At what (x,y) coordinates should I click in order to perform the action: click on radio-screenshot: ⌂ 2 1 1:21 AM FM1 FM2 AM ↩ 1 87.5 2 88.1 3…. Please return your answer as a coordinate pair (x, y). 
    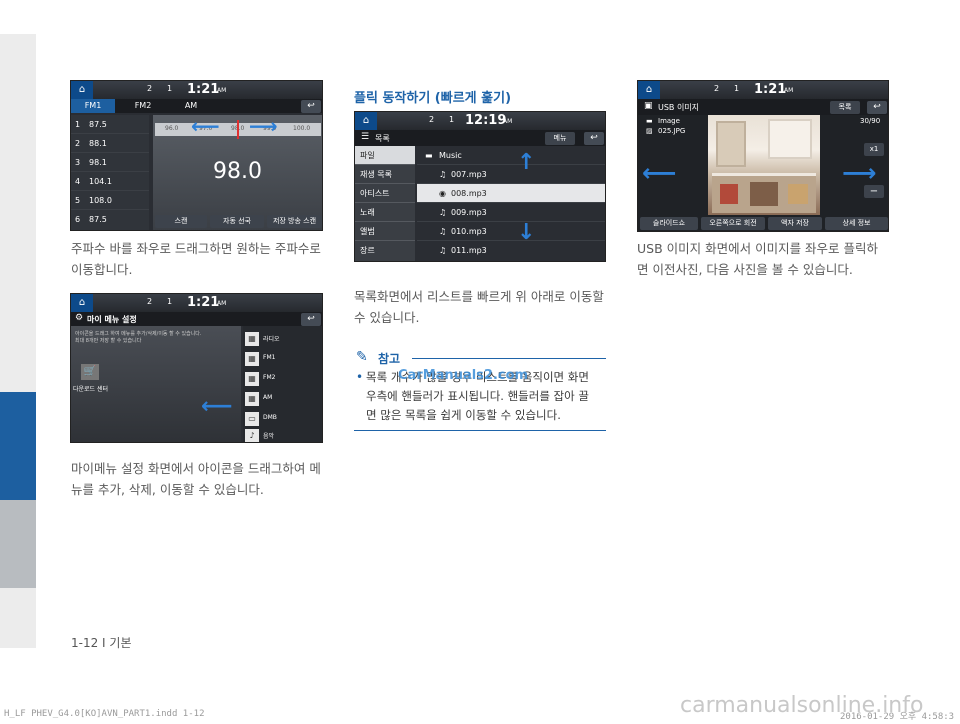
    Looking at the image, I should click on (196, 155).